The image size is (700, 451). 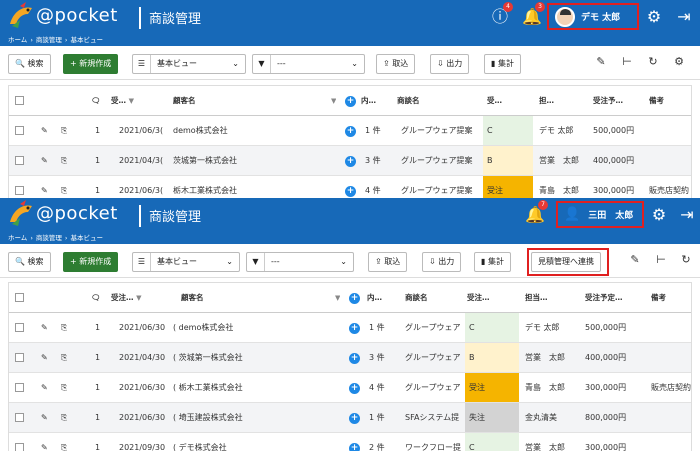 I want to click on user-menu: 👤 三田 太郎, so click(x=600, y=214).